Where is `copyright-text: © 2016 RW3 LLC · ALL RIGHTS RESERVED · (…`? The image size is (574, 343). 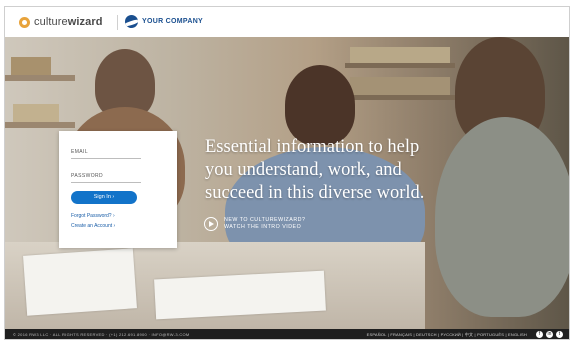 copyright-text: © 2016 RW3 LLC · ALL RIGHTS RESERVED · (… is located at coordinates (101, 334).